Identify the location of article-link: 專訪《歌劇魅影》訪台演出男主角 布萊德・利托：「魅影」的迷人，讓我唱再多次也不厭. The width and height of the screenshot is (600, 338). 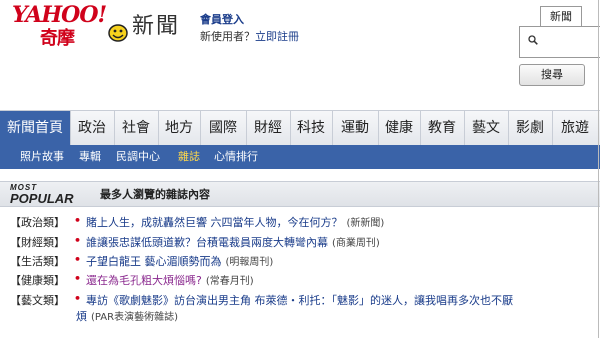
(299, 300).